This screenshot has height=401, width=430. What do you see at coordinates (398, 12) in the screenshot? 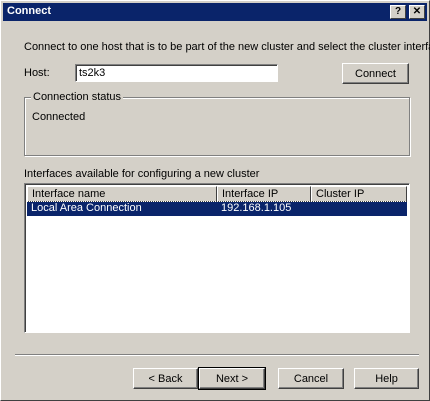
I see `help-icon: ?` at bounding box center [398, 12].